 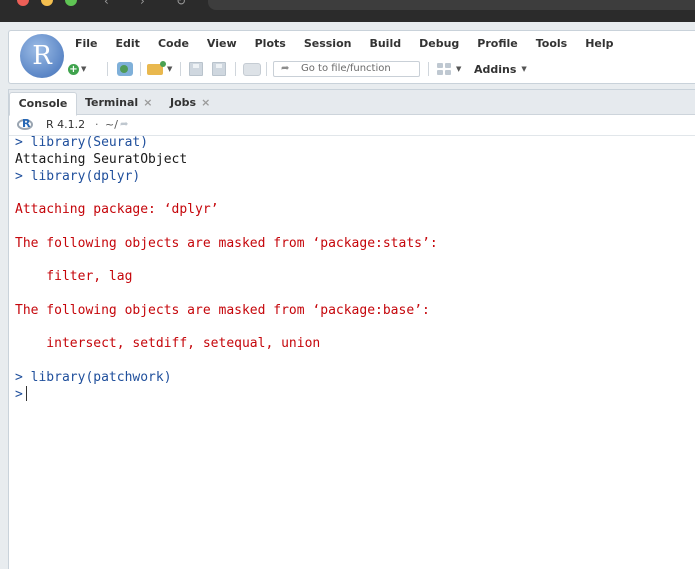 I want to click on minimize-window-button, so click(x=47, y=3).